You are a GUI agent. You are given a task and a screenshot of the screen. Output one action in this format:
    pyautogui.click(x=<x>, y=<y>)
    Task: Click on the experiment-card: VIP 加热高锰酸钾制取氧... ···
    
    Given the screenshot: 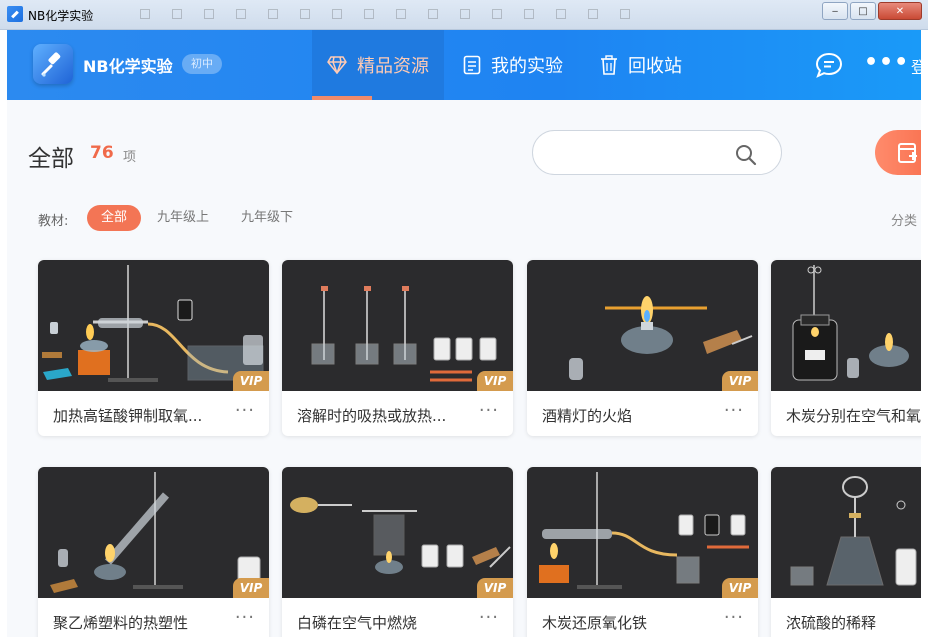 What is the action you would take?
    pyautogui.click(x=153, y=348)
    